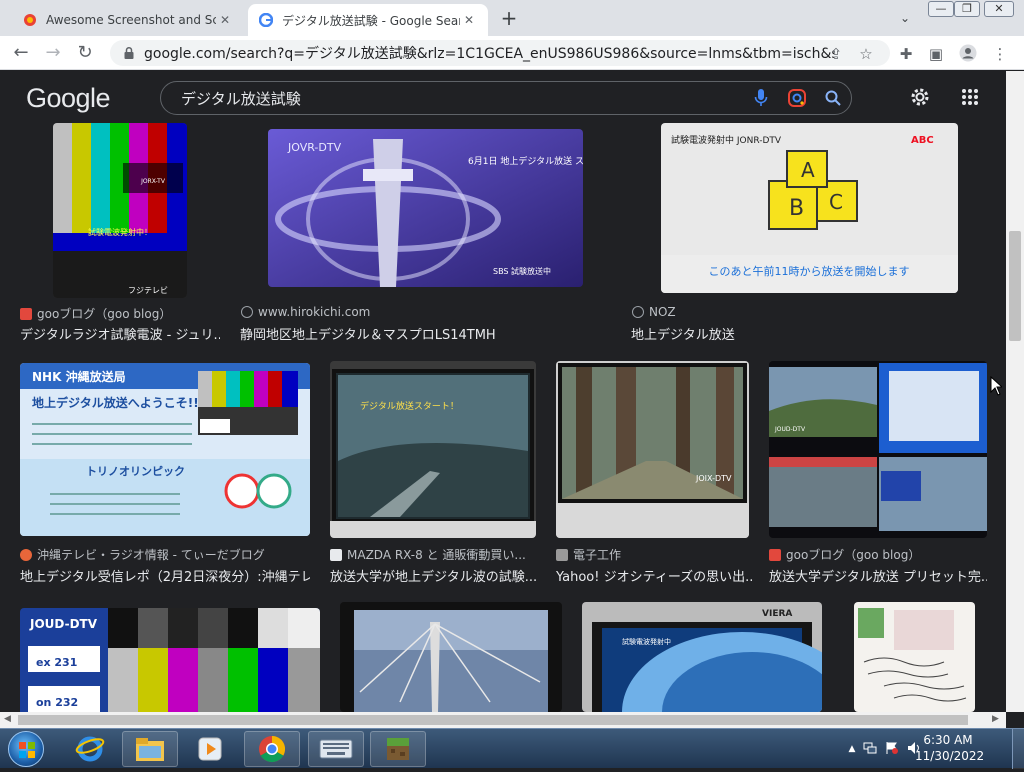 The width and height of the screenshot is (1024, 772). I want to click on file-explorer-icon, so click(150, 749).